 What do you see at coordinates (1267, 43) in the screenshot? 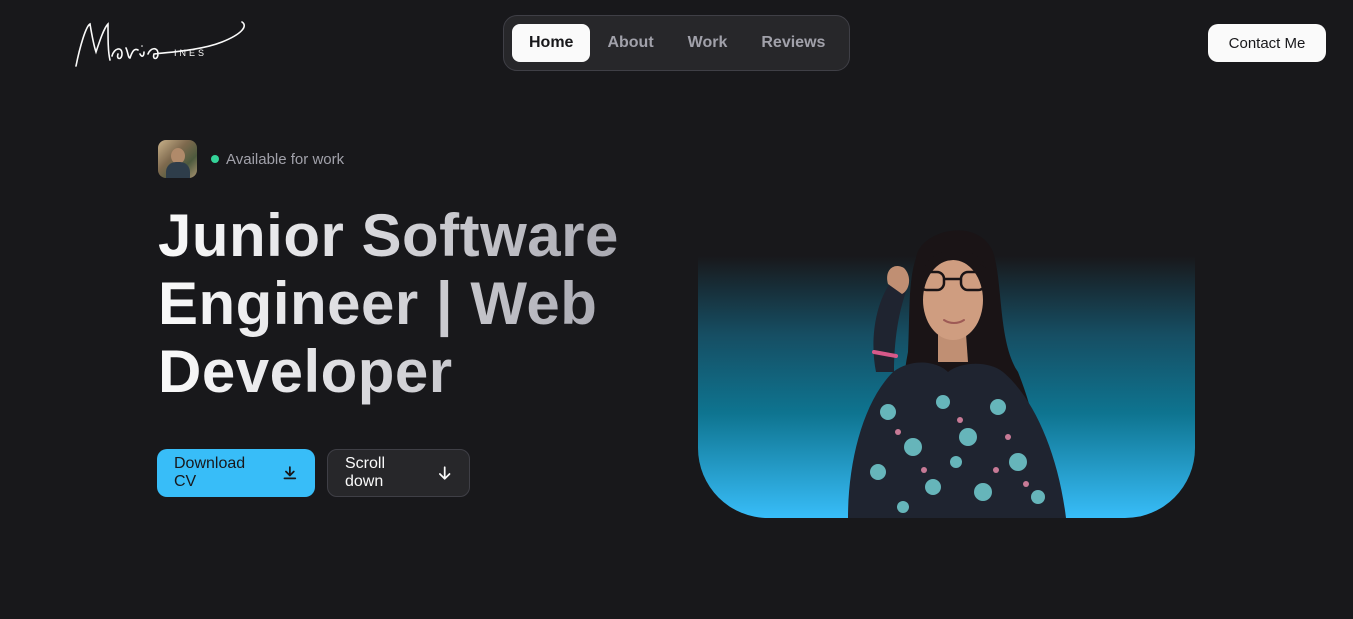
I see `contact-me-button: Contact Me` at bounding box center [1267, 43].